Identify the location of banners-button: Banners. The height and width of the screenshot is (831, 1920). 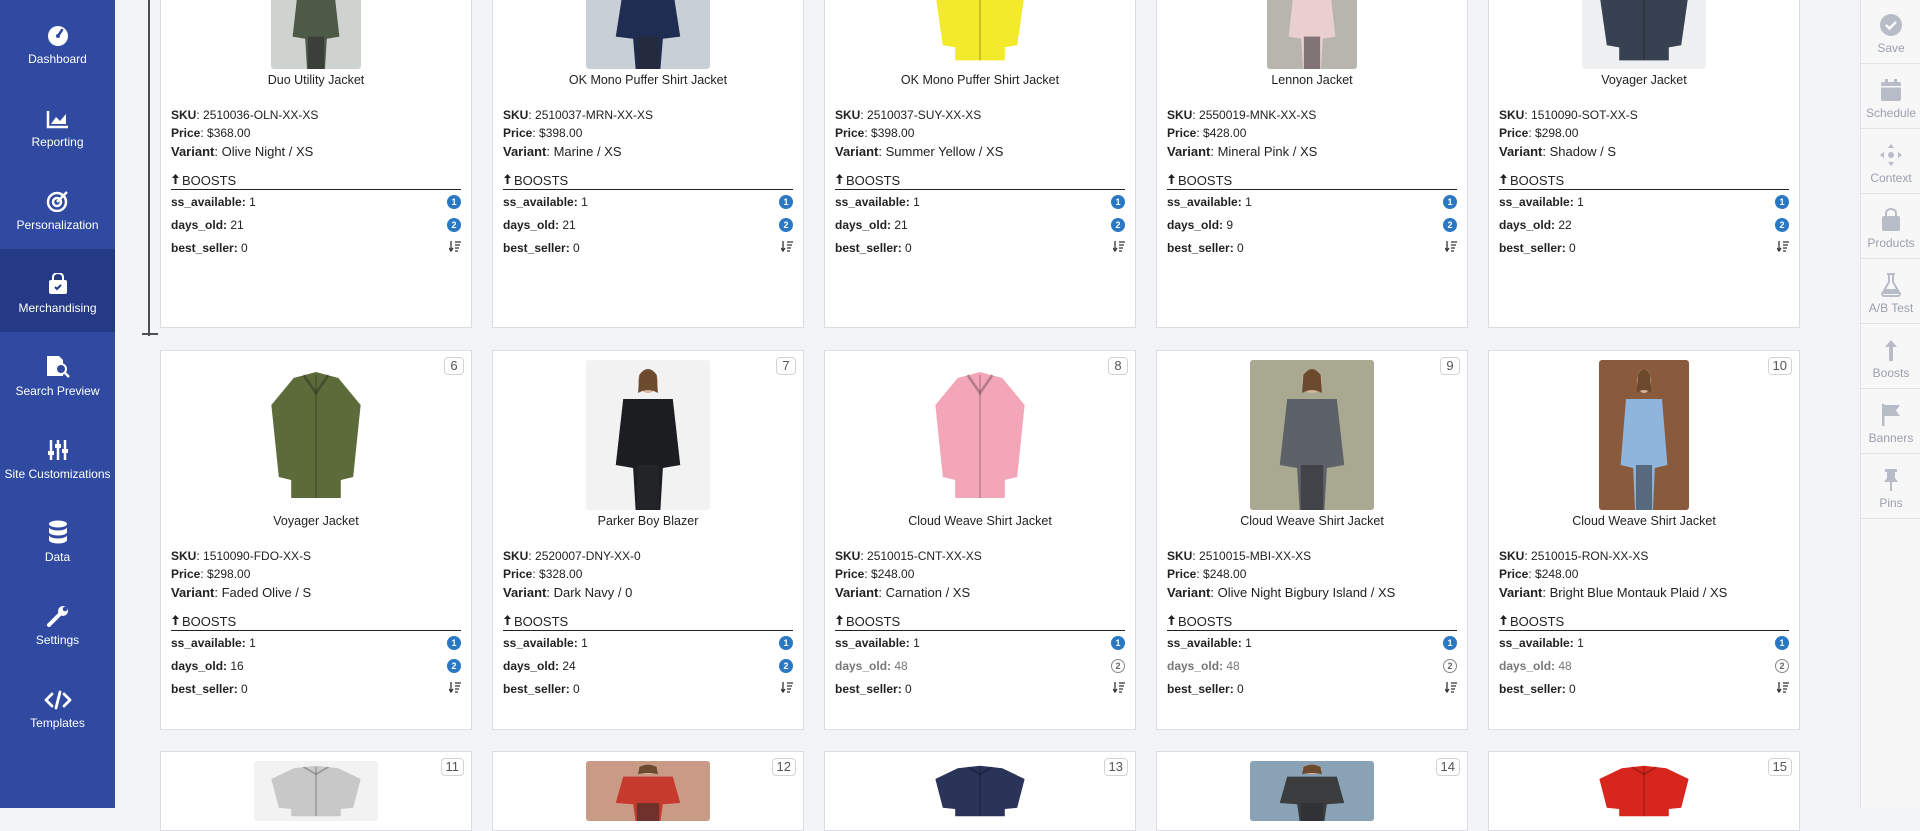
(1890, 422).